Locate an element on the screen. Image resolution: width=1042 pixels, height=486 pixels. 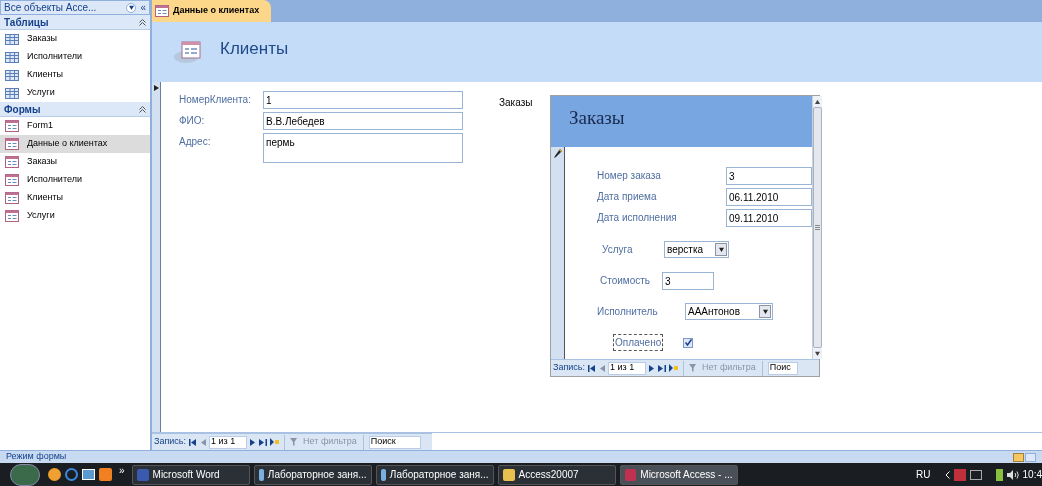
memo-field: пермь is located at coordinates (363, 148).